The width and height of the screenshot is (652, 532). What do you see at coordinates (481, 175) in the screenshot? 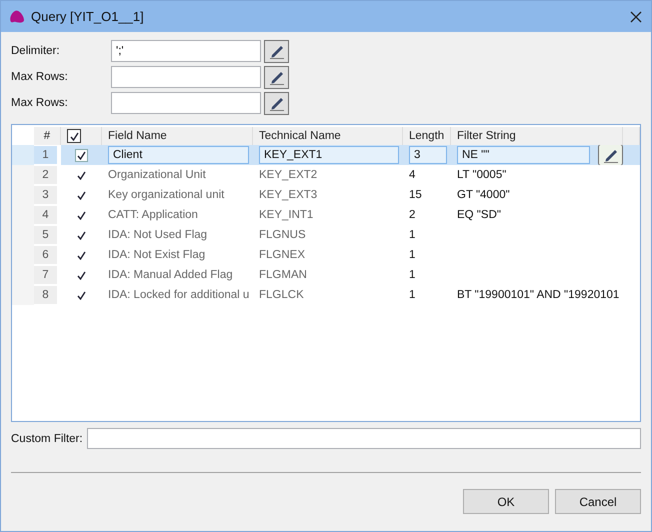
I see `table-cell: LT "0005"` at bounding box center [481, 175].